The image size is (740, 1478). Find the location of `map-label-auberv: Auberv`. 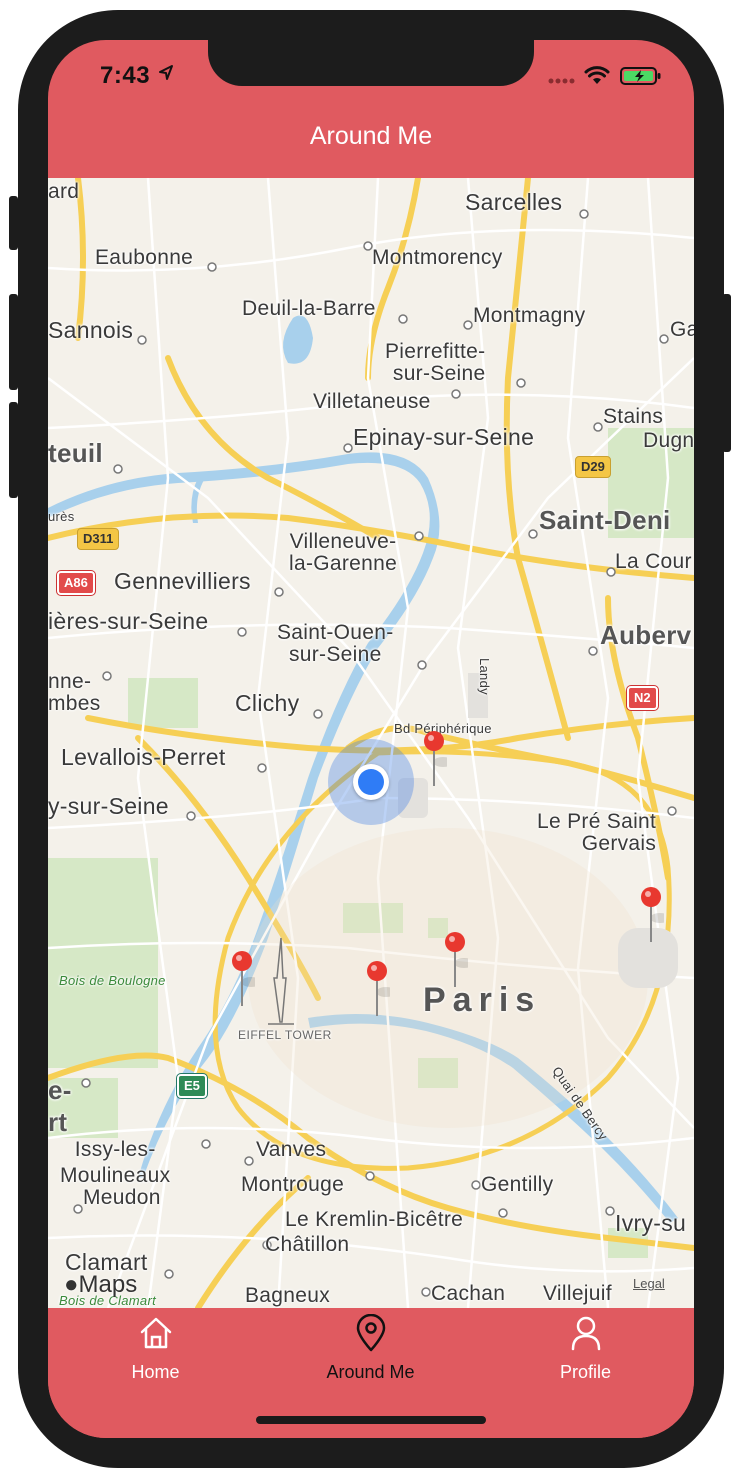

map-label-auberv: Auberv is located at coordinates (646, 635).